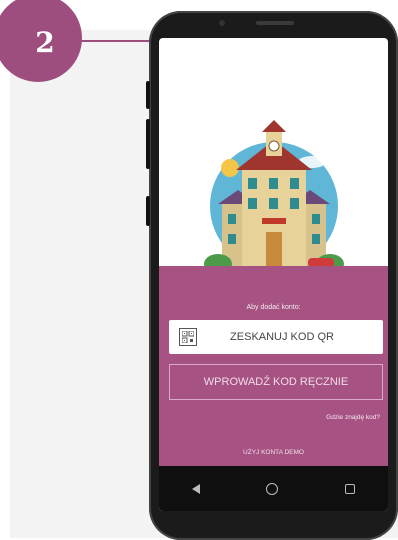  What do you see at coordinates (274, 198) in the screenshot?
I see `school-illustration` at bounding box center [274, 198].